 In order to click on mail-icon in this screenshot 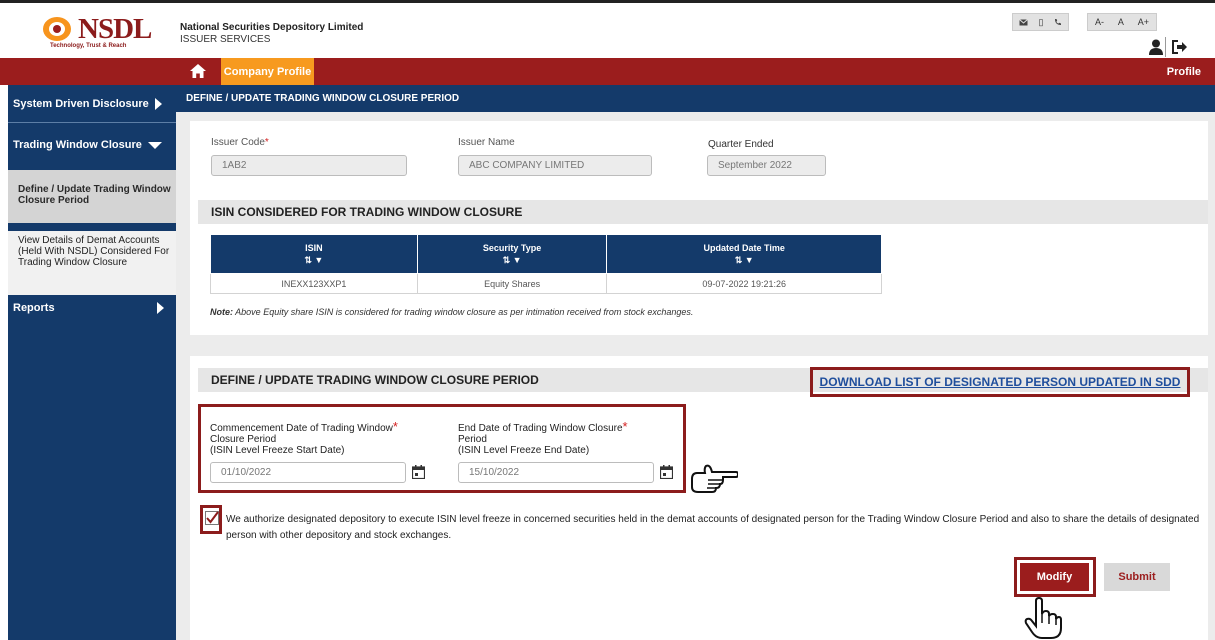, I will do `click(1023, 22)`.